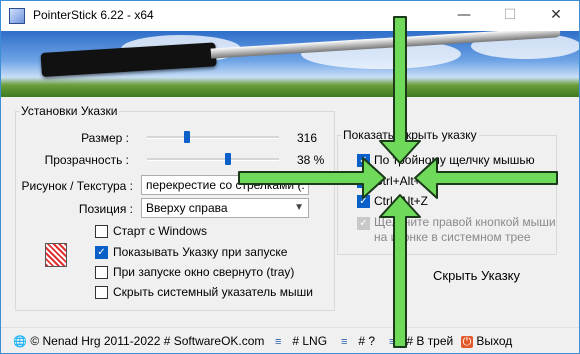 This screenshot has height=354, width=580. What do you see at coordinates (363, 223) in the screenshot?
I see `tray-right-click-checkbox: ✓` at bounding box center [363, 223].